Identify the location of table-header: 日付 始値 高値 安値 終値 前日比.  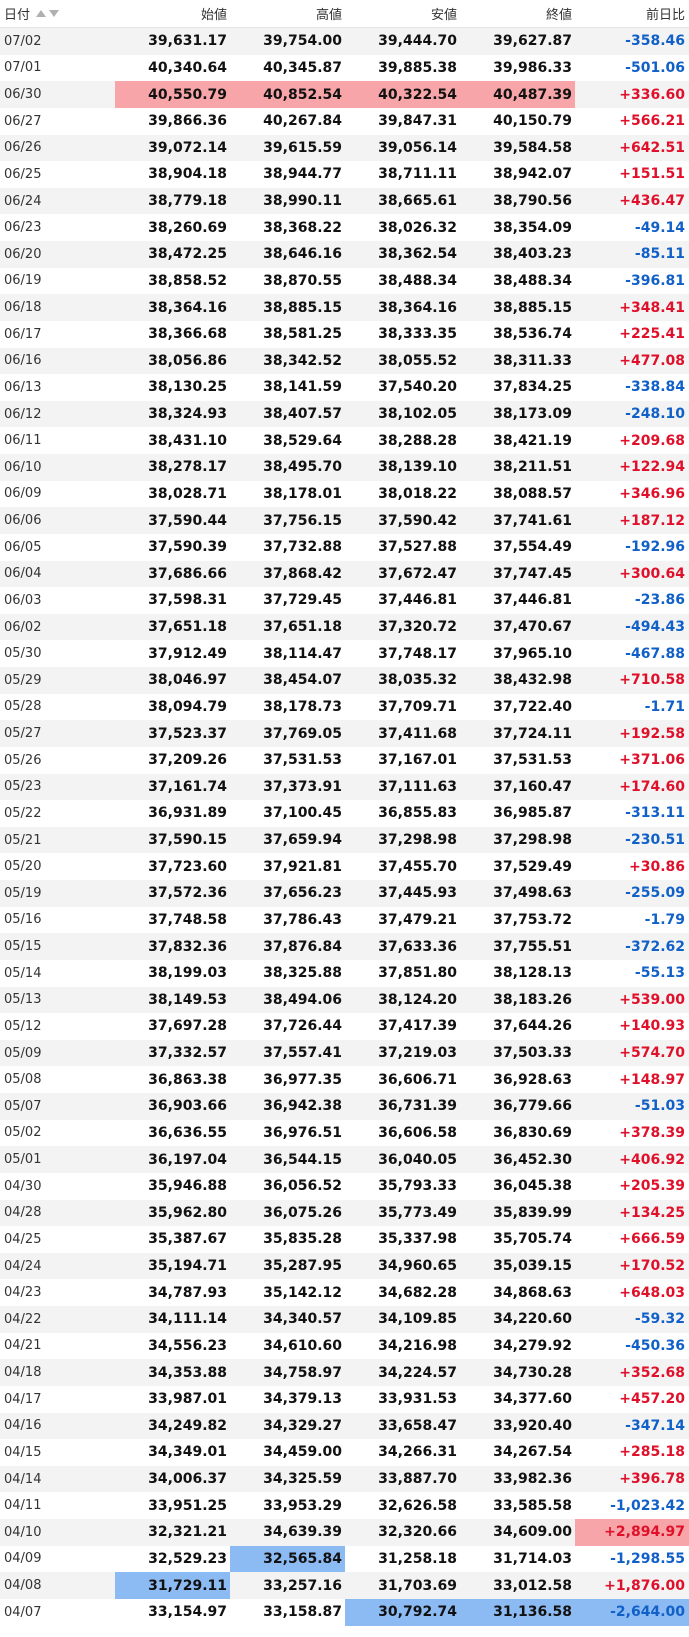
(344, 14).